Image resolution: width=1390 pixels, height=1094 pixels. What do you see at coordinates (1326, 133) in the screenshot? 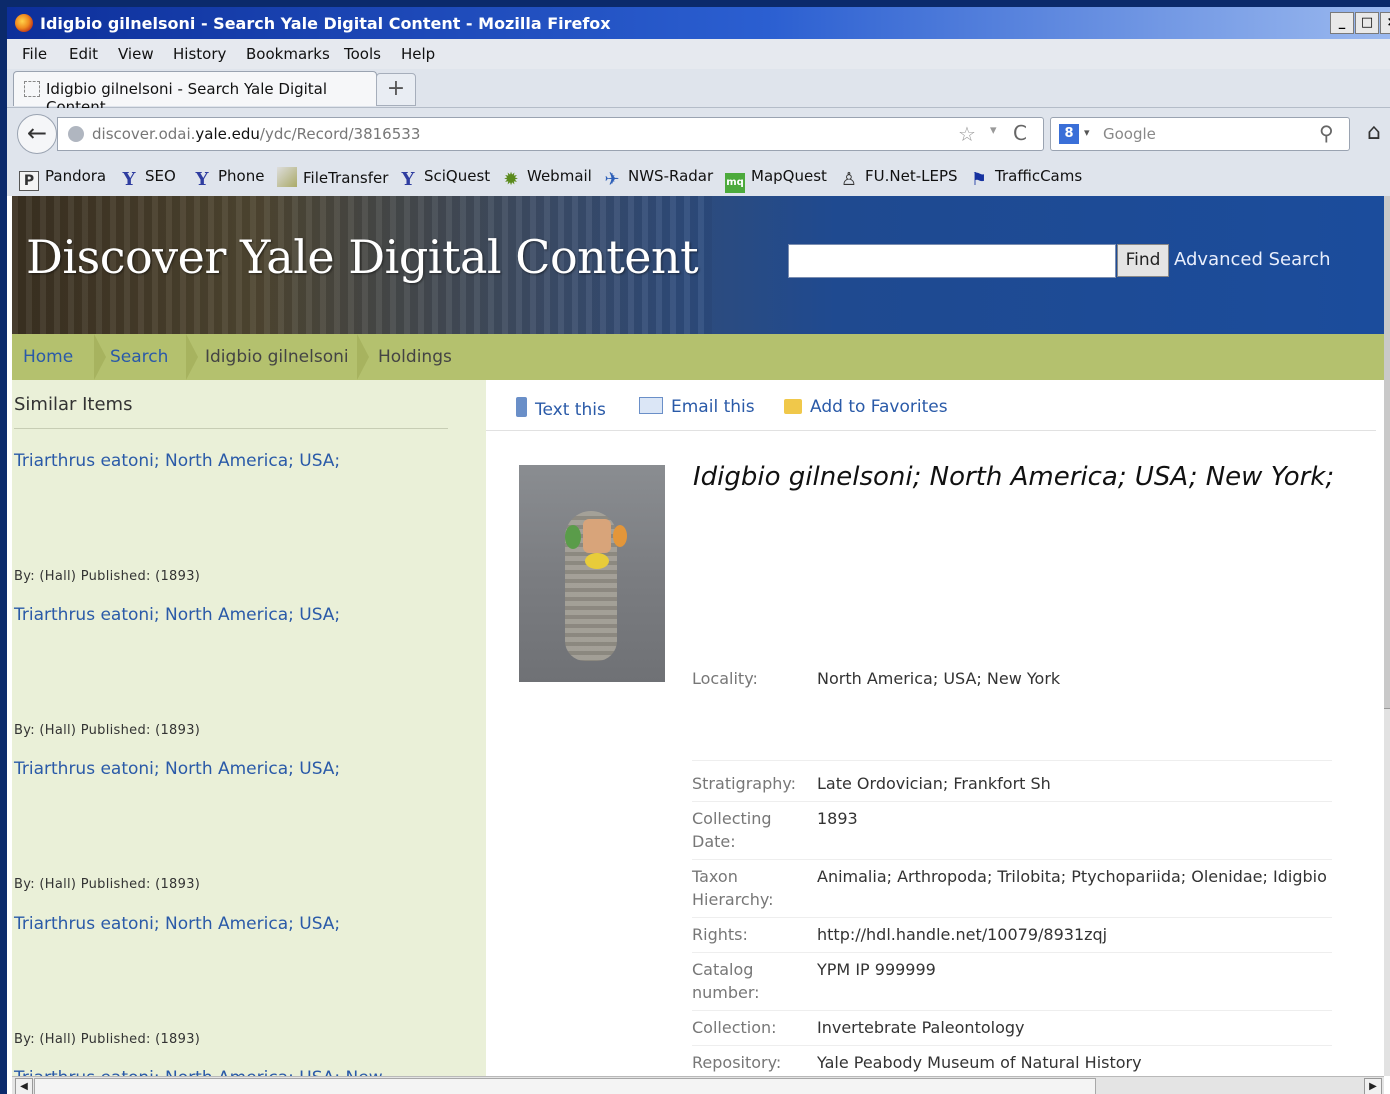
I see `search-icon: ⚲` at bounding box center [1326, 133].